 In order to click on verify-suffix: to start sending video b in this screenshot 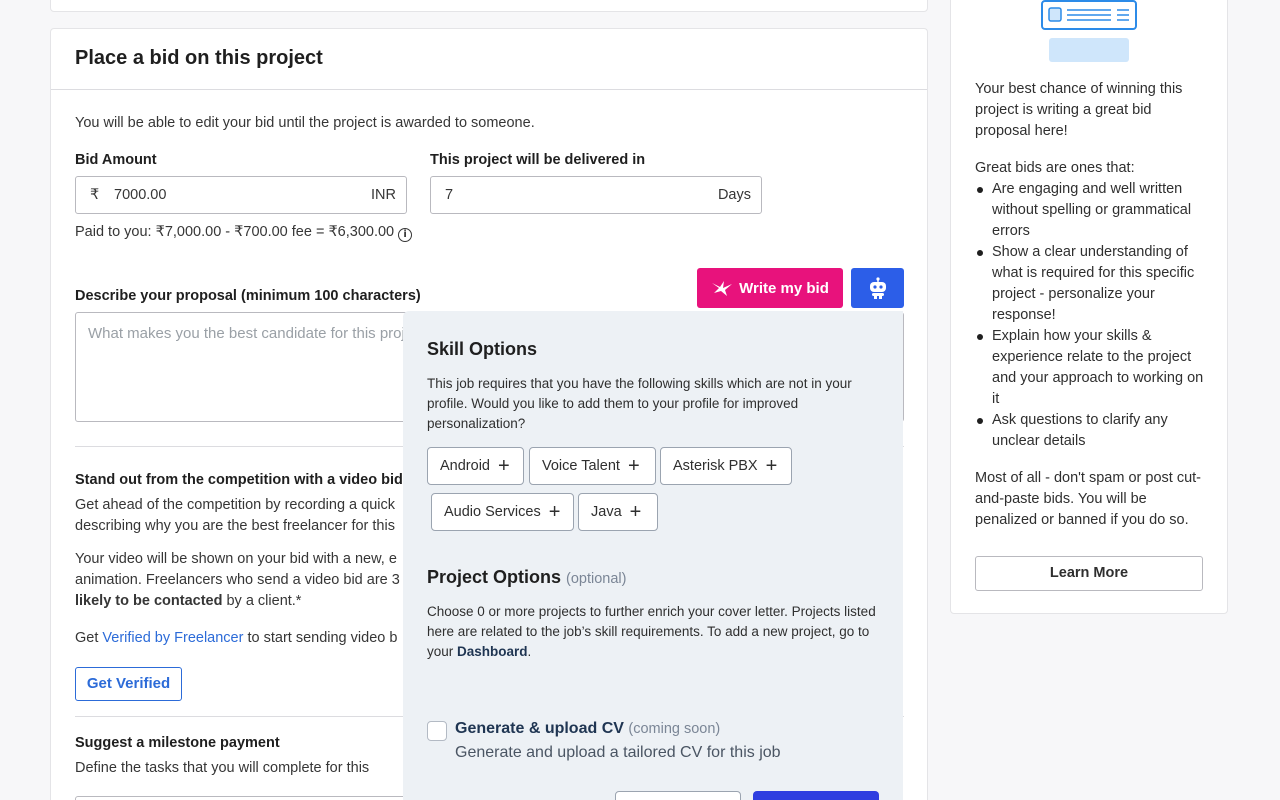, I will do `click(320, 638)`.